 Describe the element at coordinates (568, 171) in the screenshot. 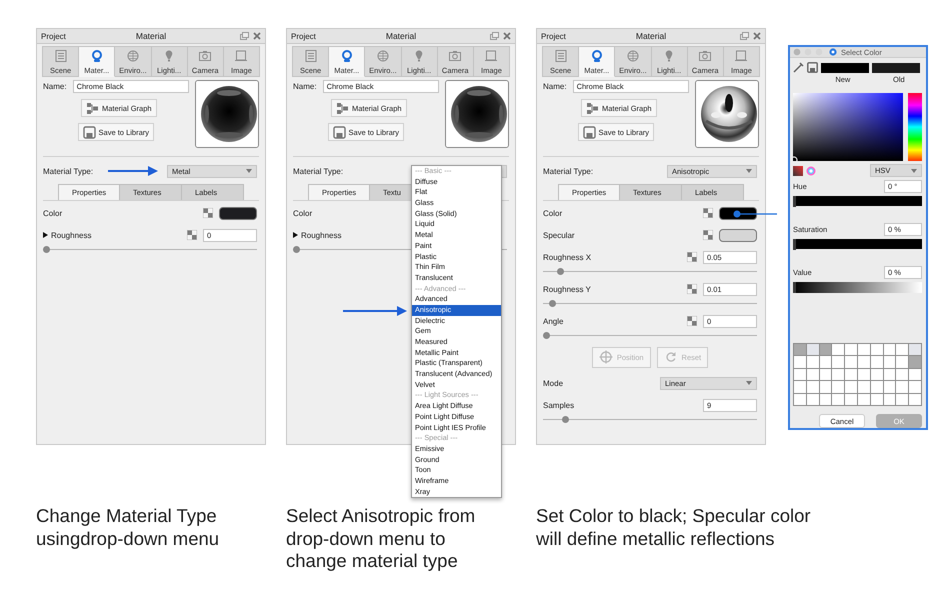

I see `field-label: Material Type:` at that location.